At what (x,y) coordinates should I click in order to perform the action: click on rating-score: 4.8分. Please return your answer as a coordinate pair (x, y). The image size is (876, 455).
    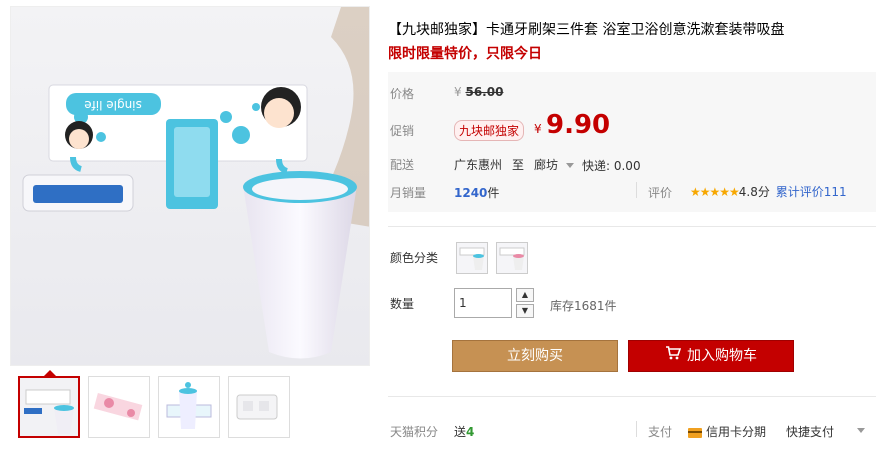
    Looking at the image, I should click on (754, 192).